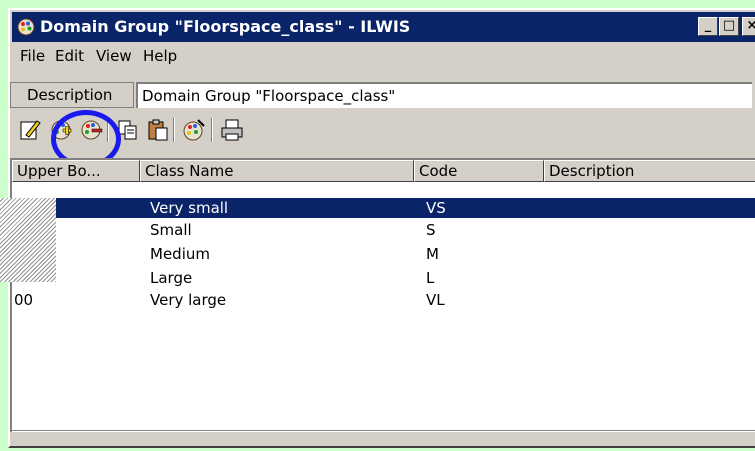 The width and height of the screenshot is (755, 451). Describe the element at coordinates (383, 230) in the screenshot. I see `table-row: Small S` at that location.